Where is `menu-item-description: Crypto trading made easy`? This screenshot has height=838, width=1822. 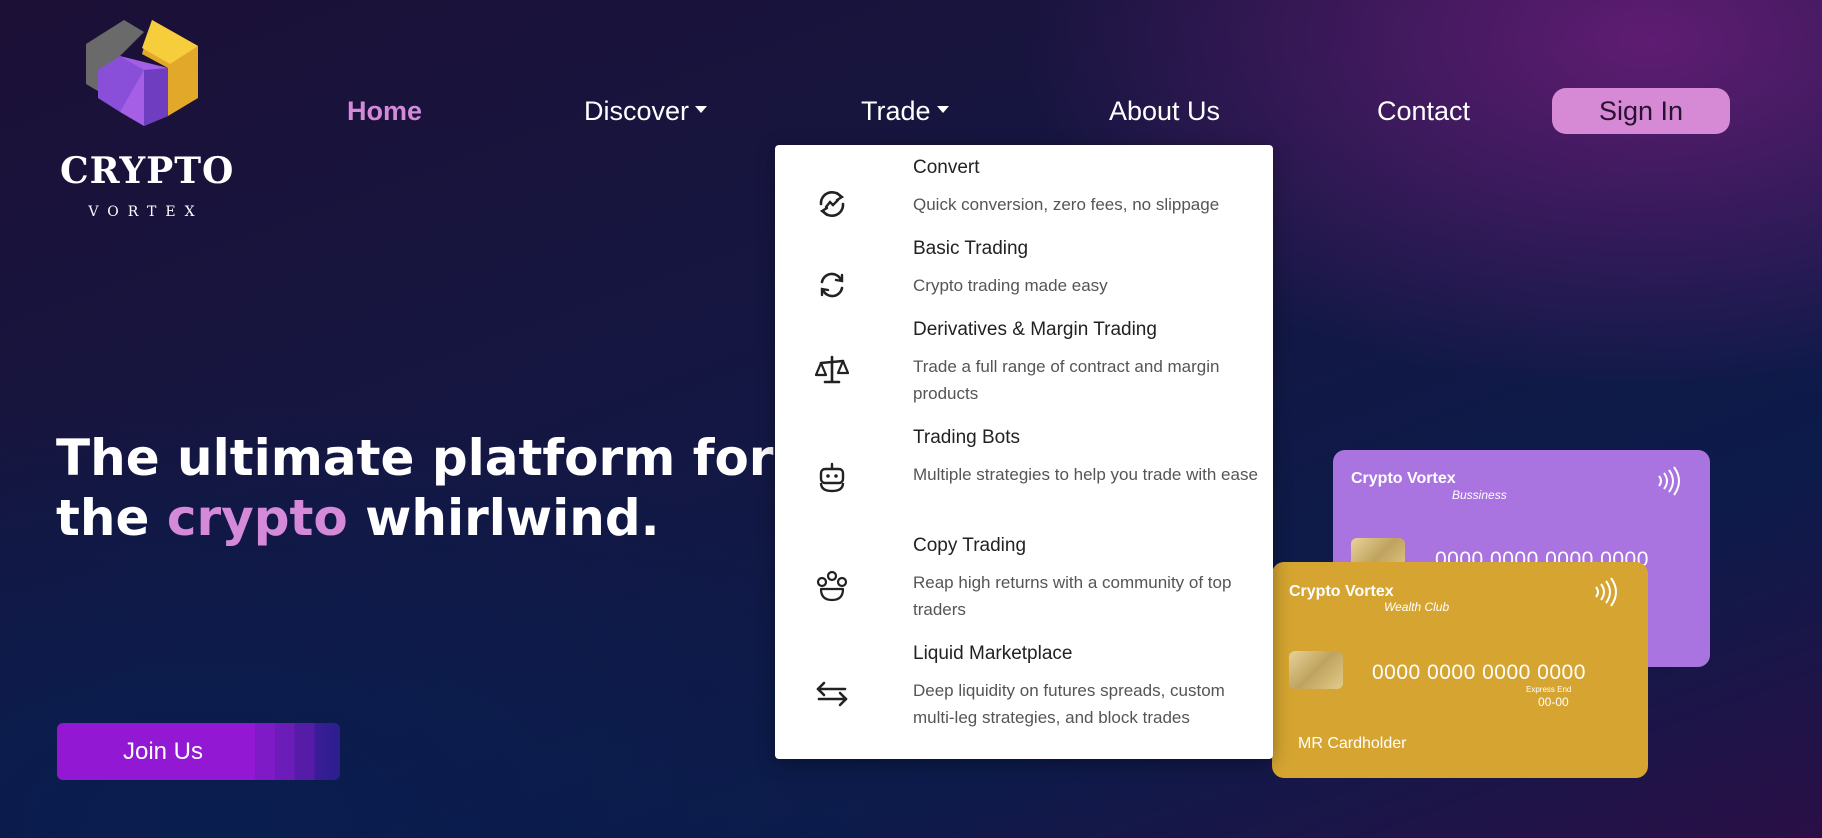 menu-item-description: Crypto trading made easy is located at coordinates (1010, 285).